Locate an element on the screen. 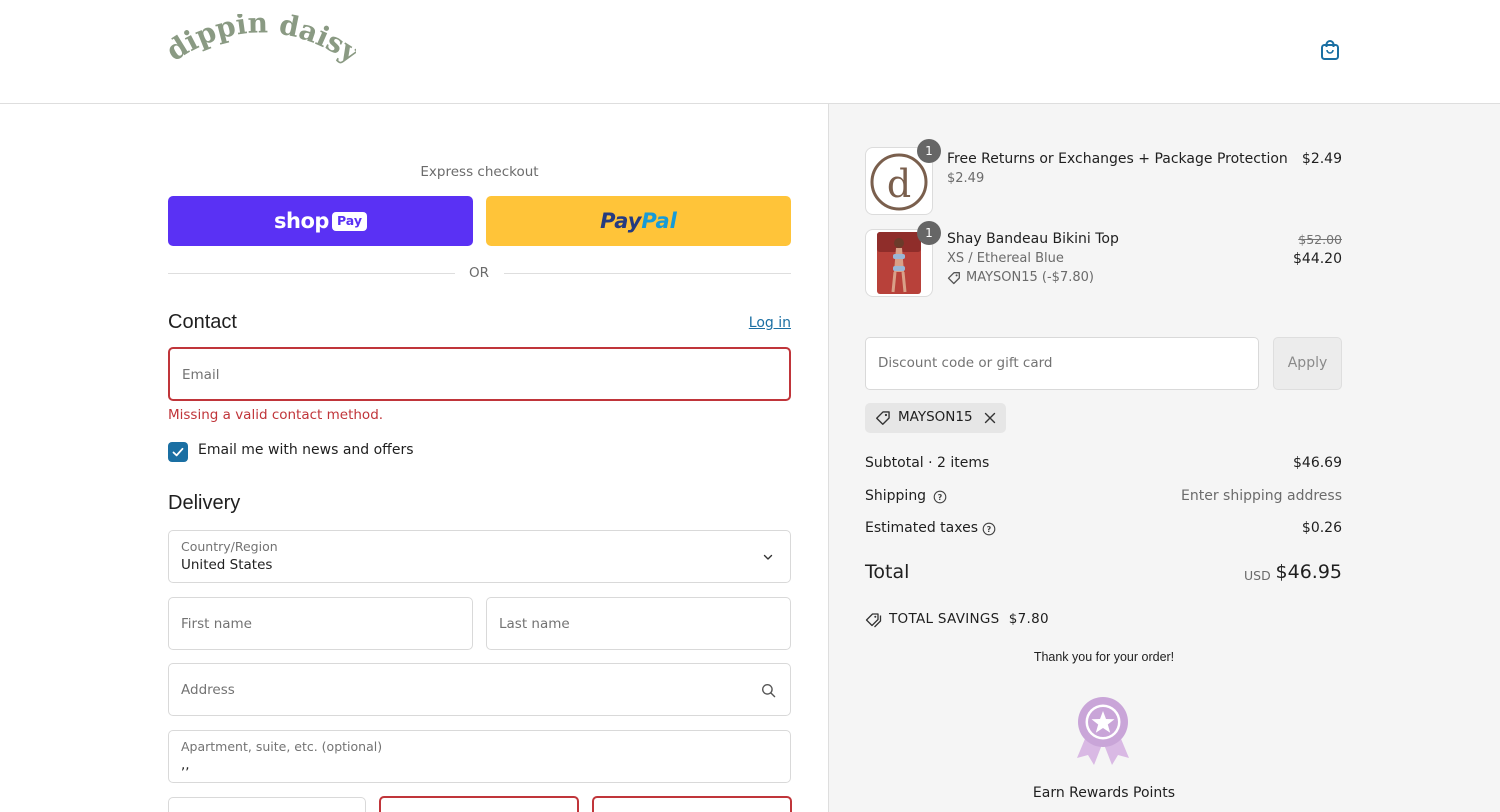  brand-logo: dippin daisys is located at coordinates (261, 48).